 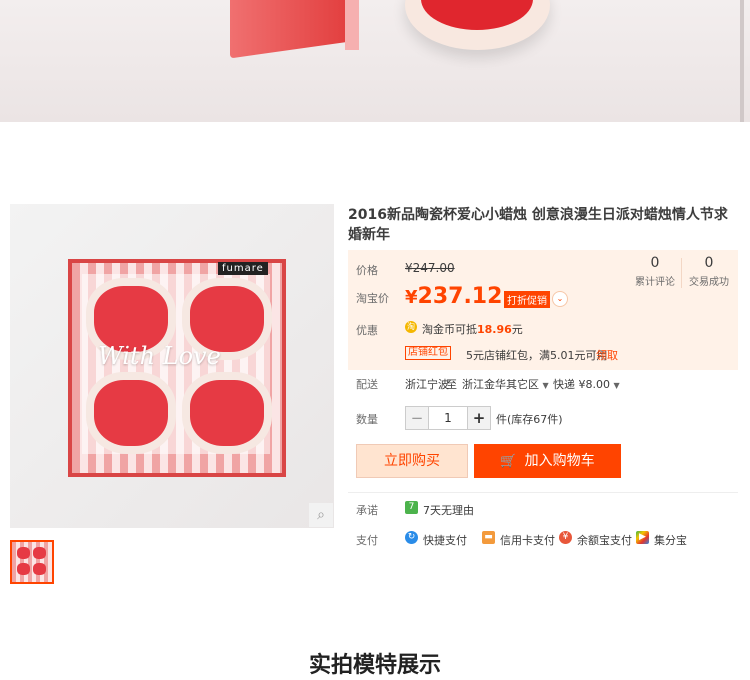 I want to click on sales-count-stat: 0 交易成功, so click(x=709, y=271).